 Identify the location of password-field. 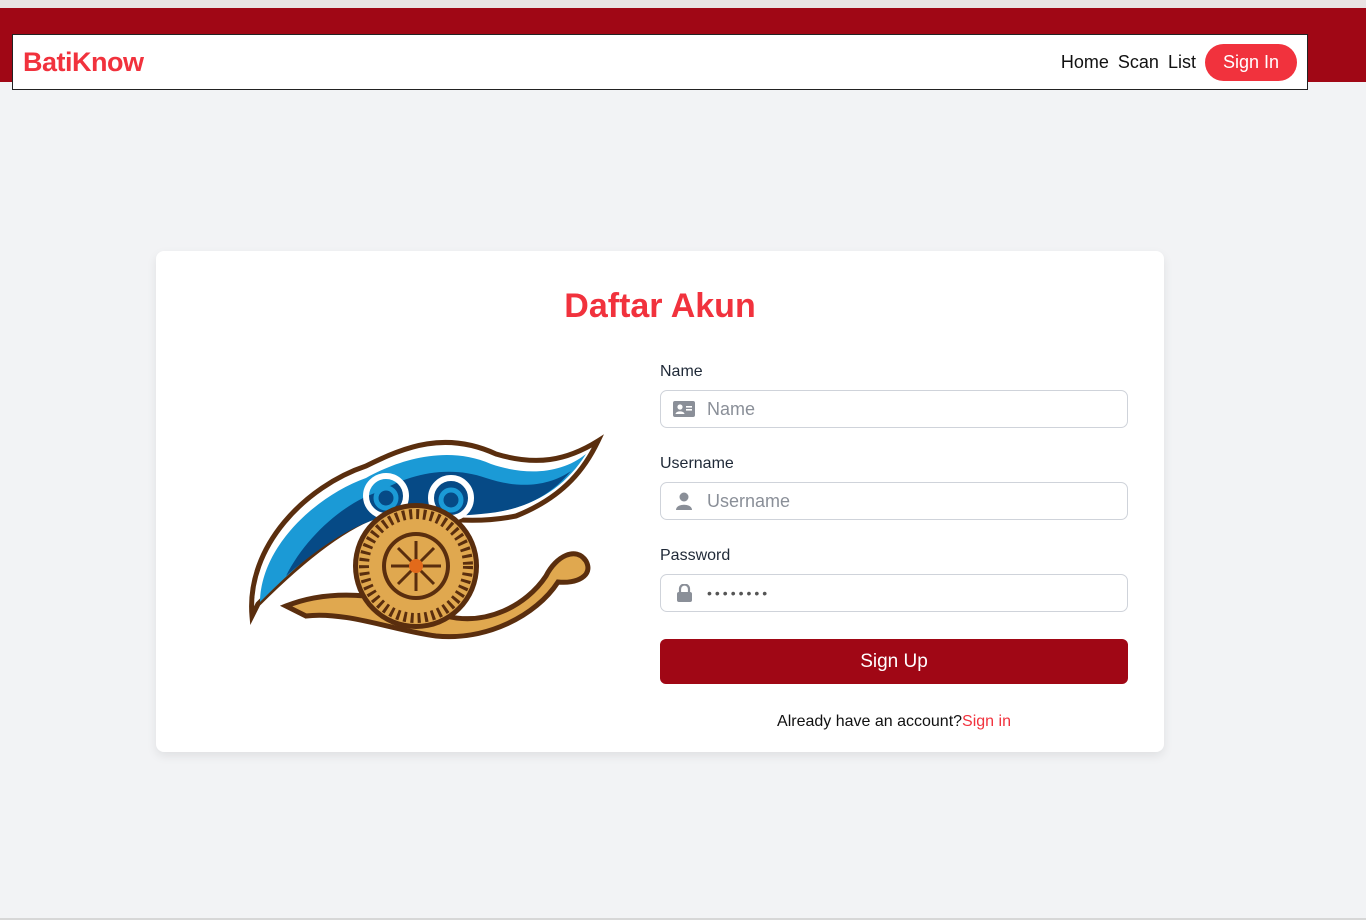
(894, 593).